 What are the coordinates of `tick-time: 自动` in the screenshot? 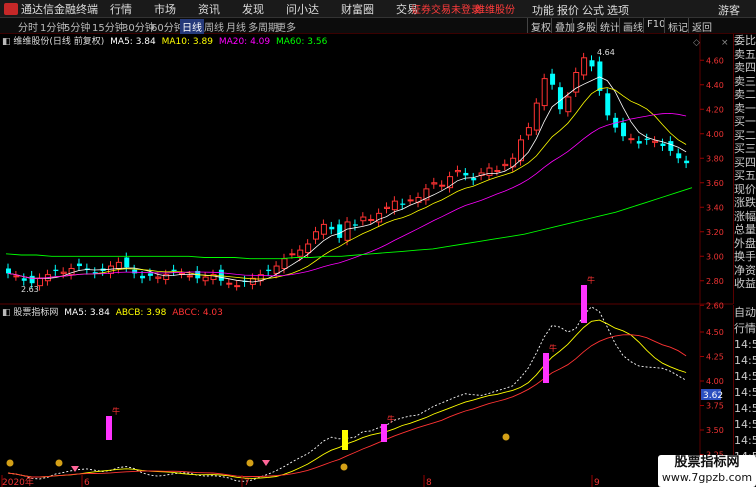 It's located at (745, 313).